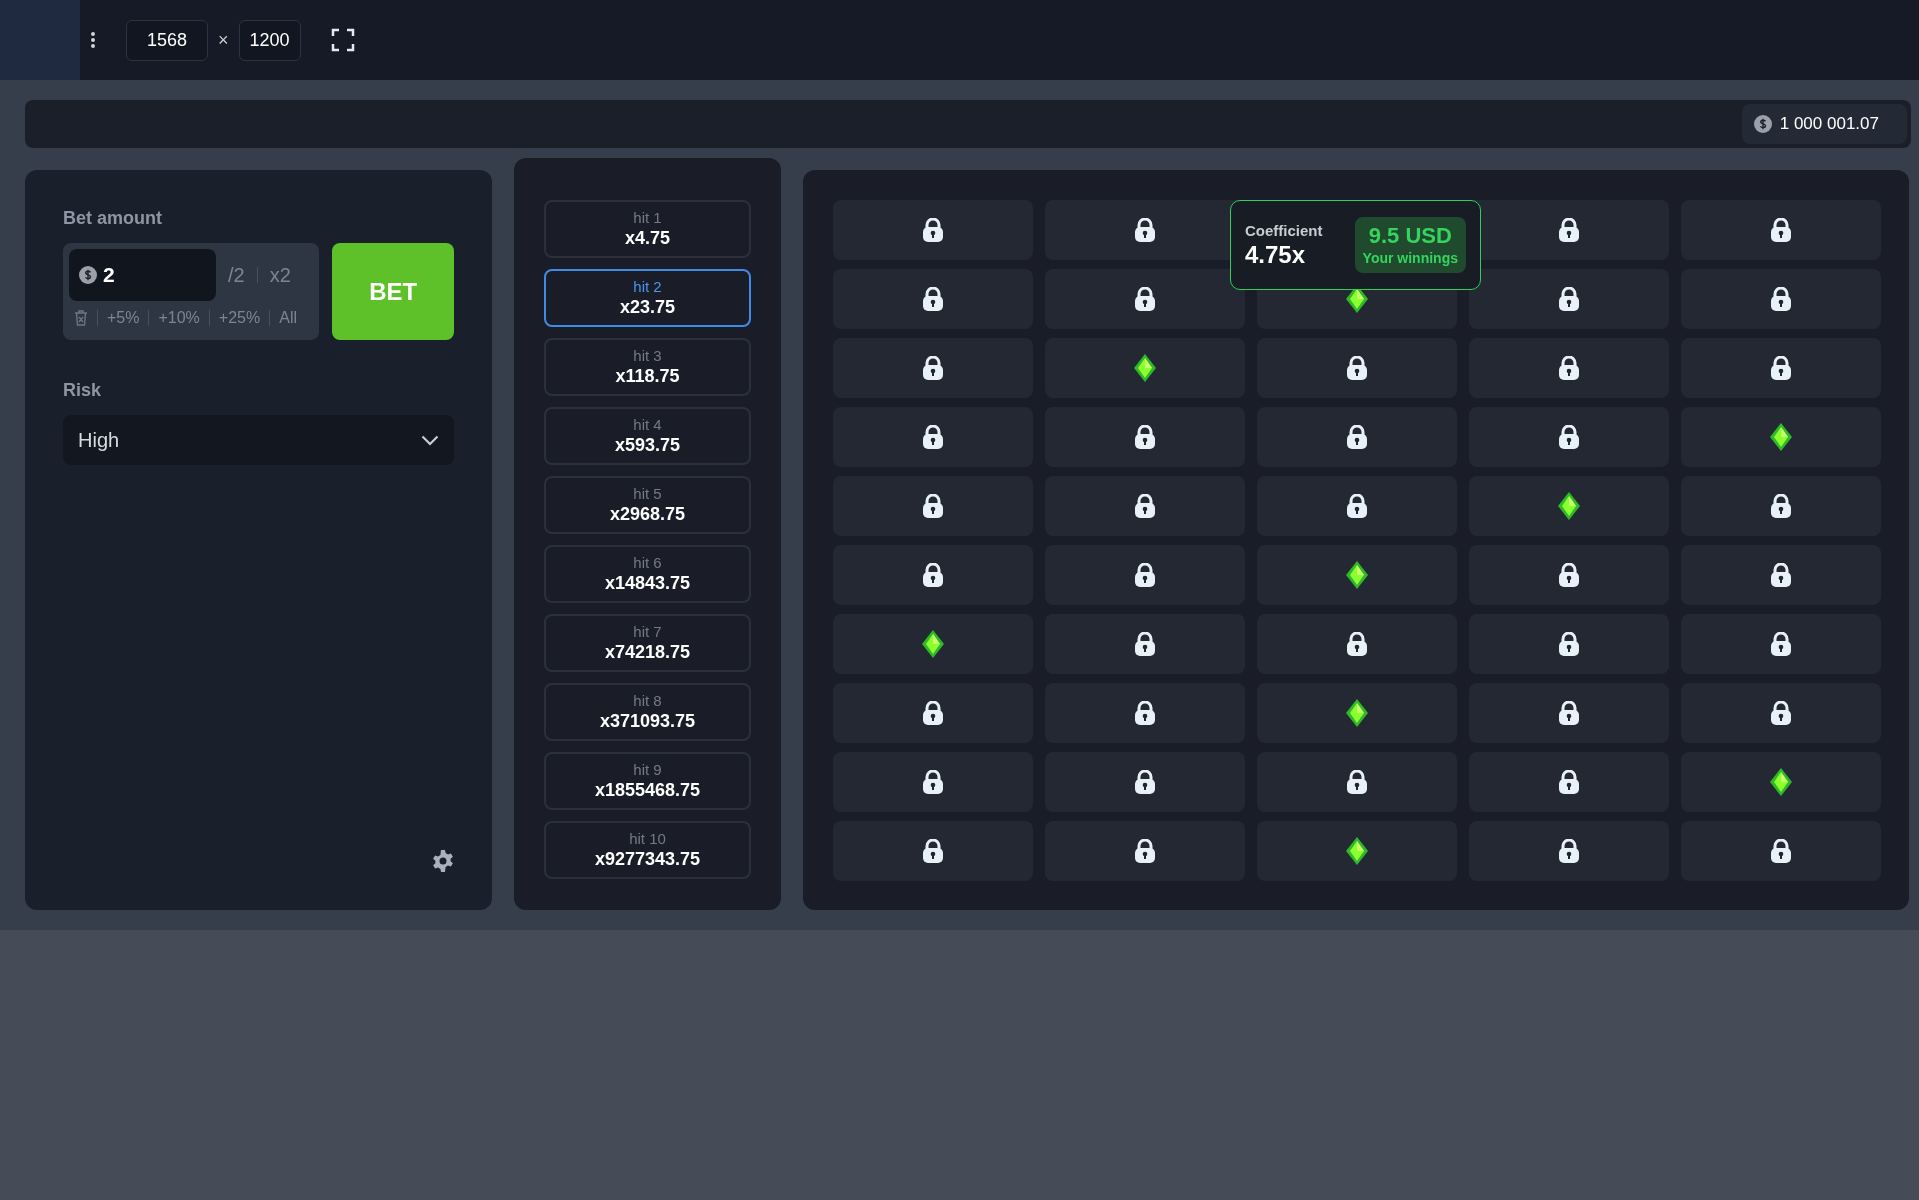 The image size is (1919, 1200). What do you see at coordinates (647, 712) in the screenshot?
I see `multiplier-step: hit 8 x371093.75` at bounding box center [647, 712].